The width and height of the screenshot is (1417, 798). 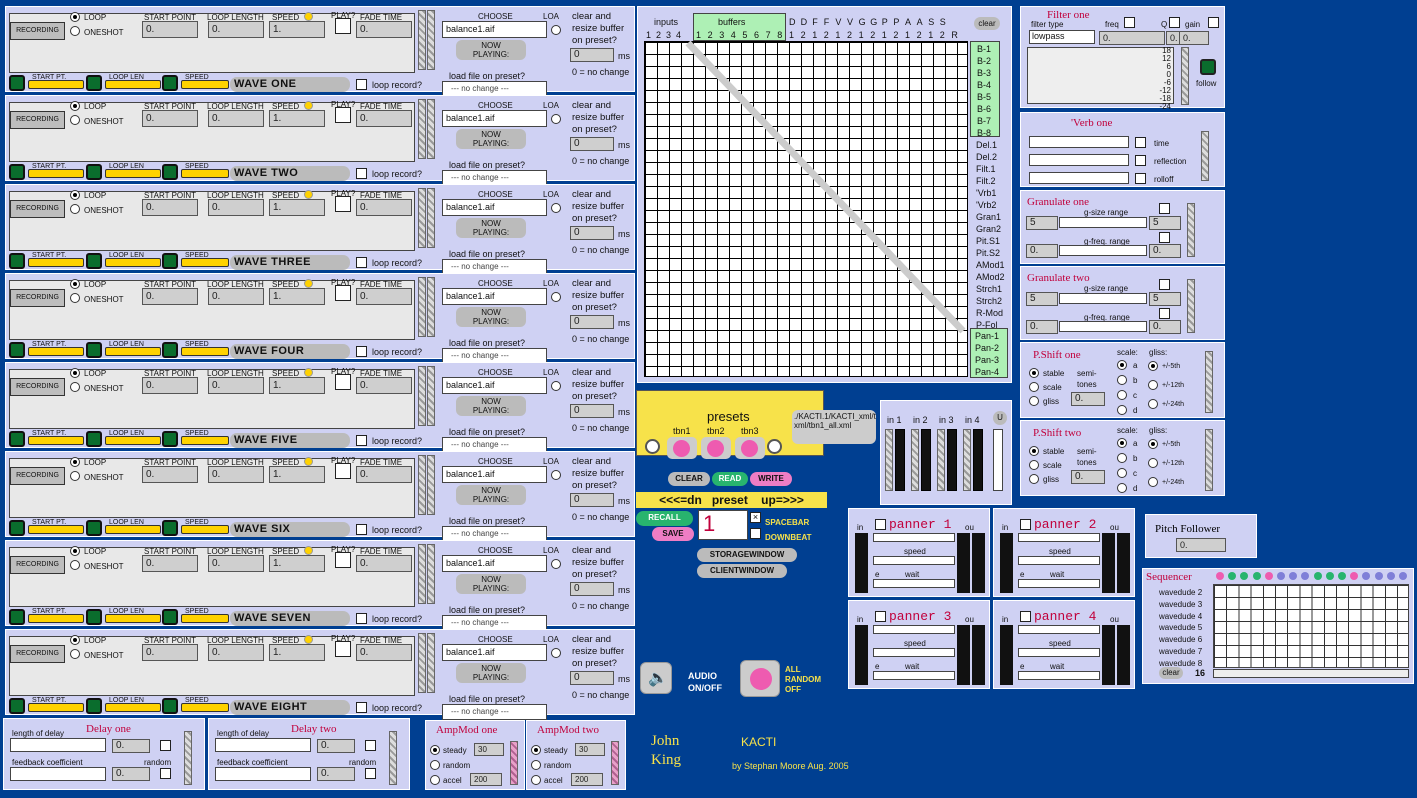 I want to click on gran2-size-range, so click(x=1103, y=298).